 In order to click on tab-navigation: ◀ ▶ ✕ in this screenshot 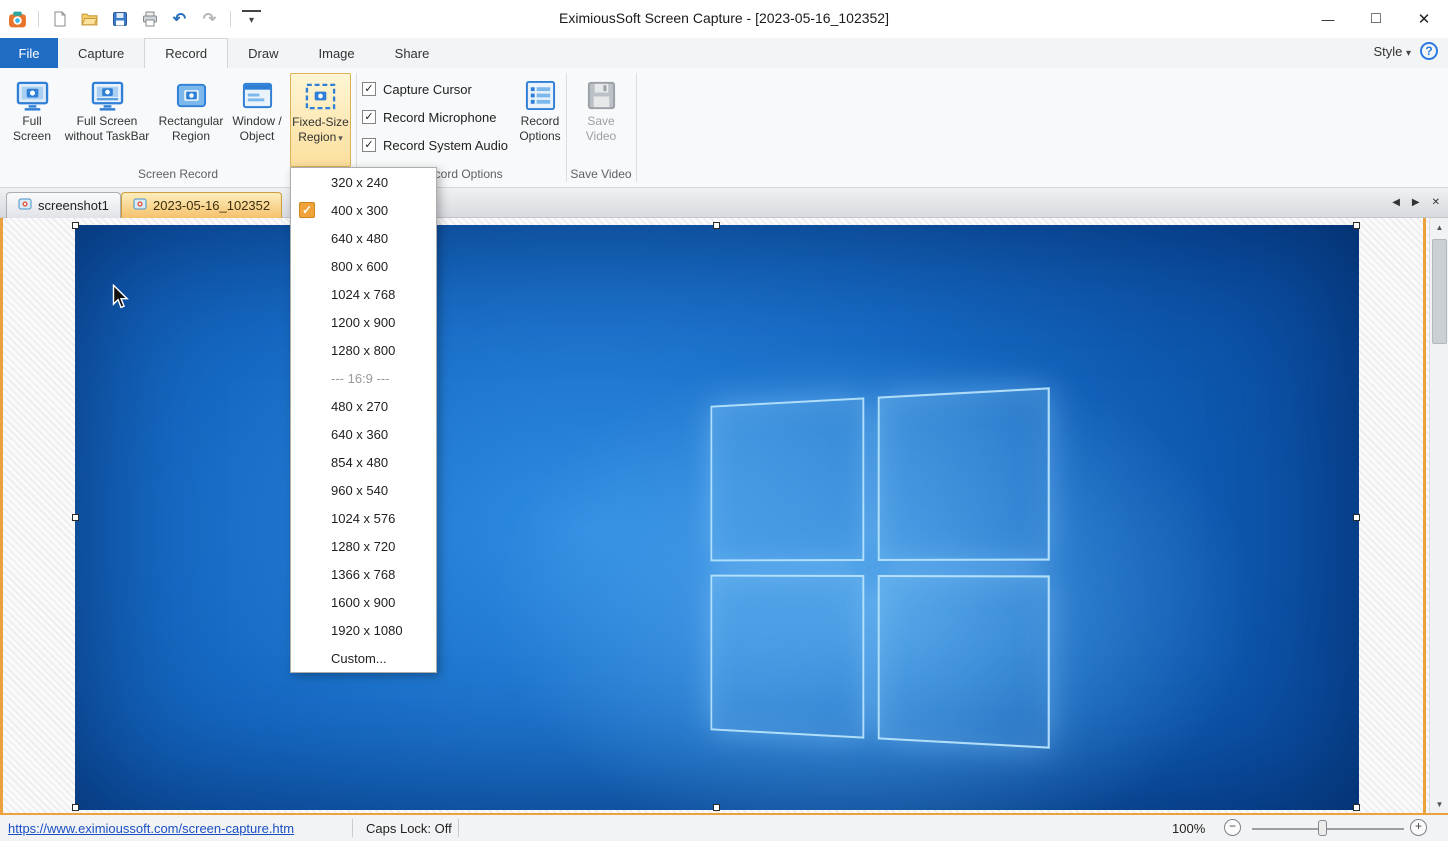, I will do `click(1416, 202)`.